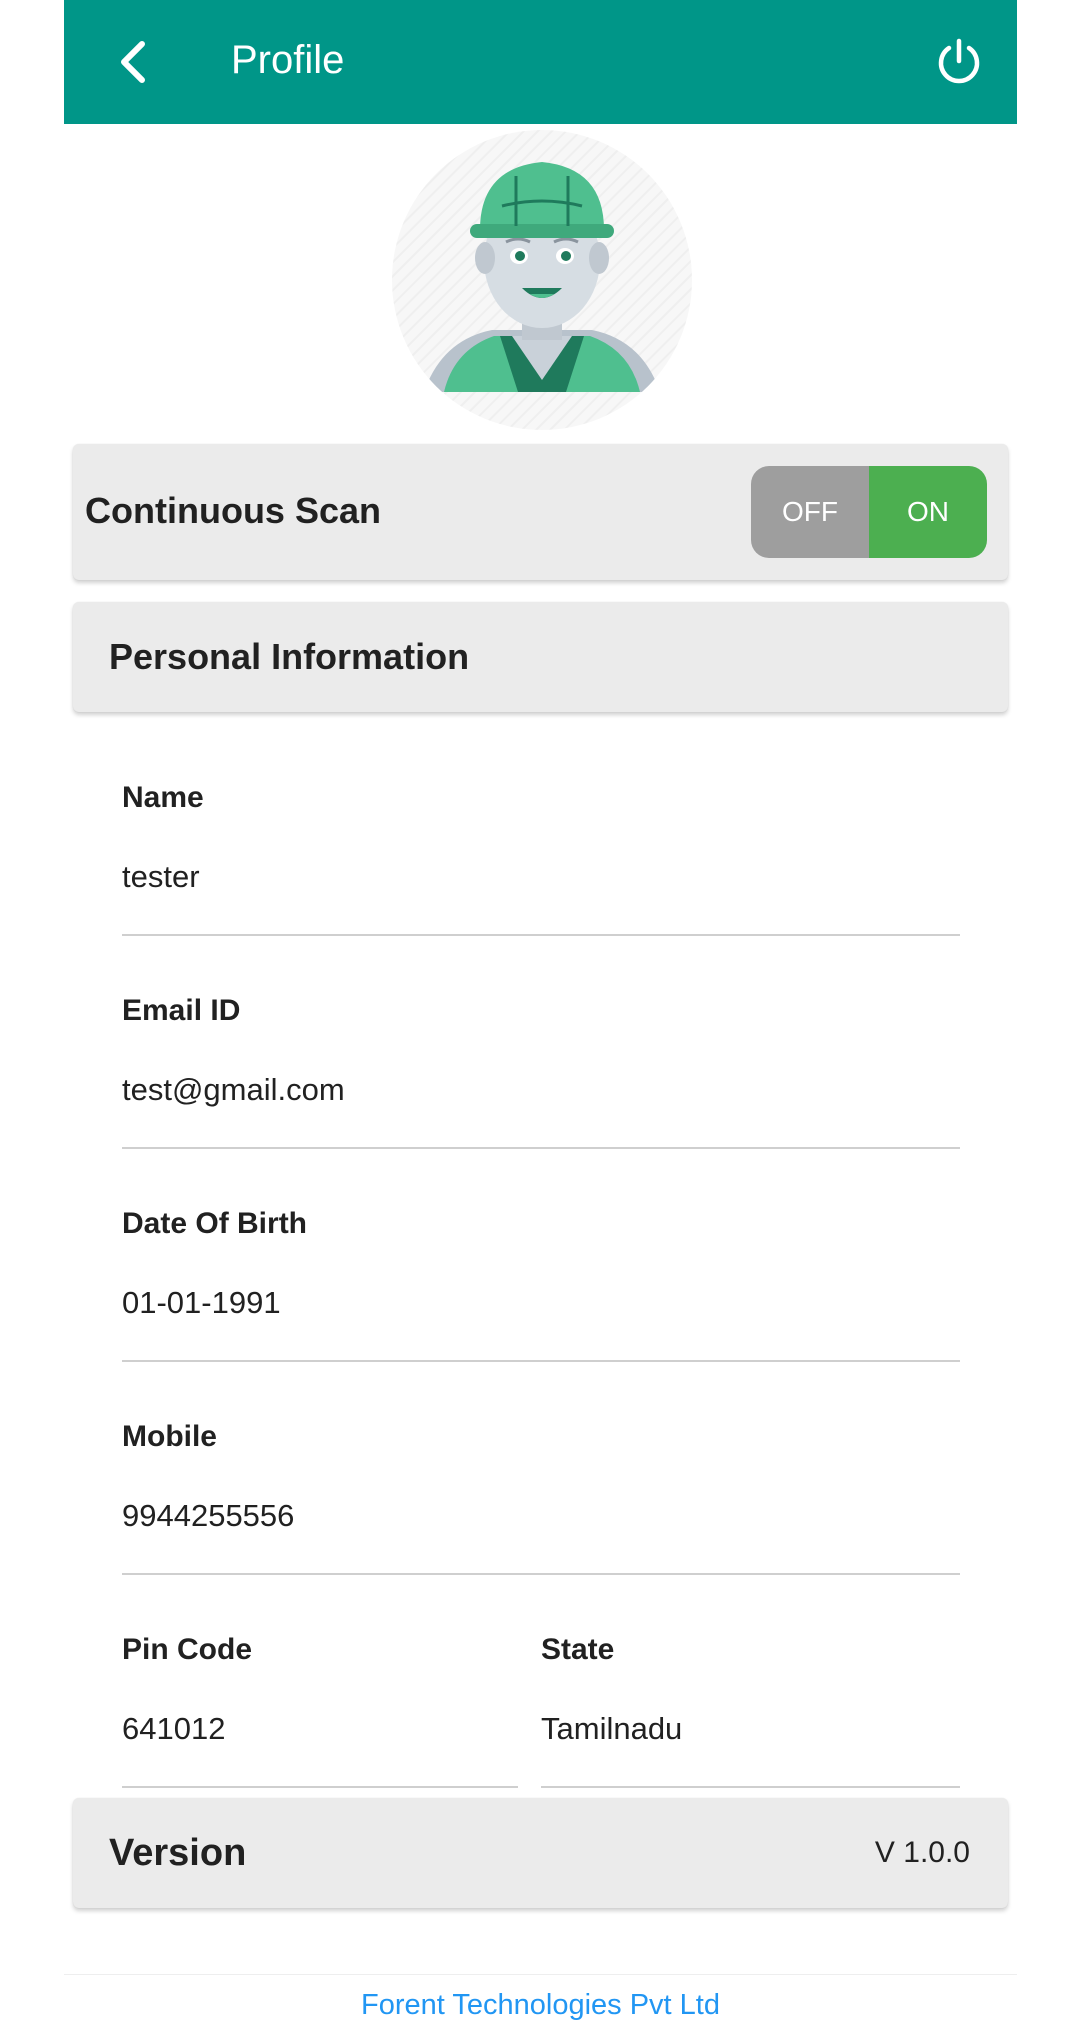 This screenshot has height=2034, width=1080. I want to click on continuous-scan-toggle: OFF ON, so click(869, 512).